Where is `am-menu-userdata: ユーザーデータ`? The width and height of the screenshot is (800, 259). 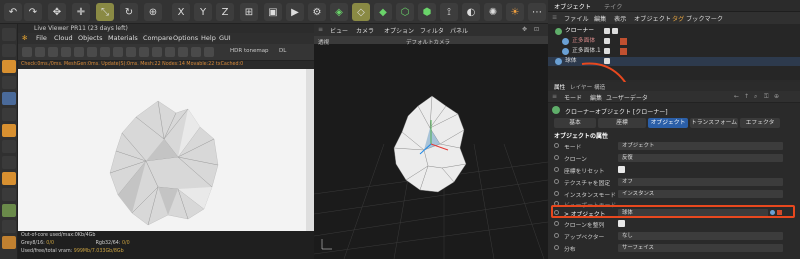
am-menu-userdata: ユーザーデータ is located at coordinates (627, 97).